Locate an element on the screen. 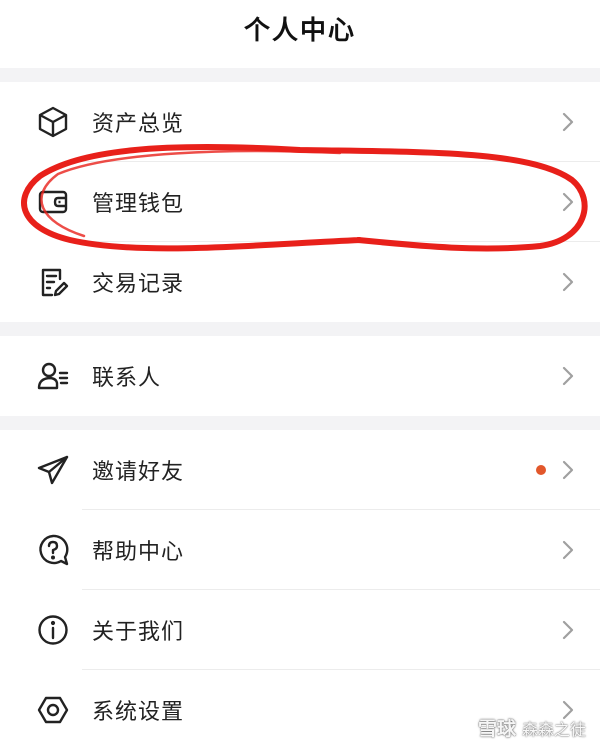  wallet-icon is located at coordinates (53, 202).